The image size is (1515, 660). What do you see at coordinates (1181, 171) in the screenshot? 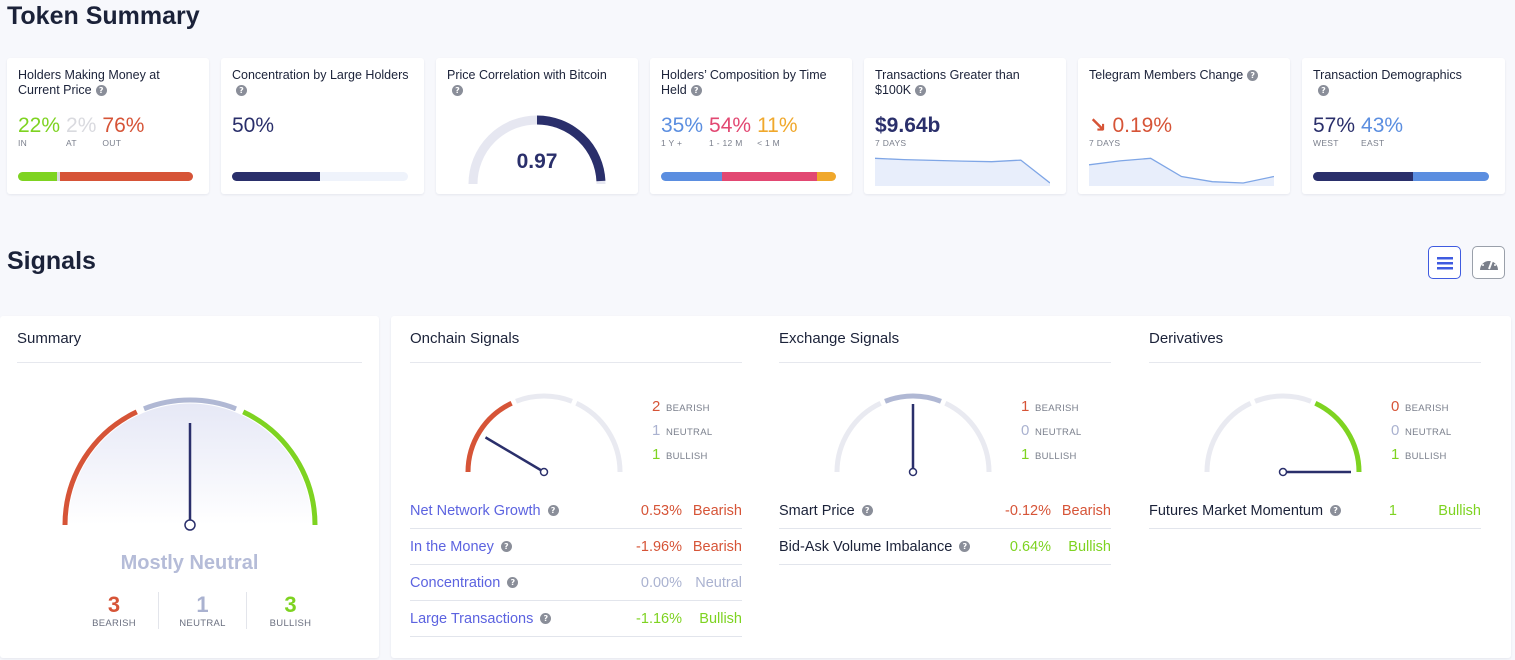
I see `telegram-sparkline` at bounding box center [1181, 171].